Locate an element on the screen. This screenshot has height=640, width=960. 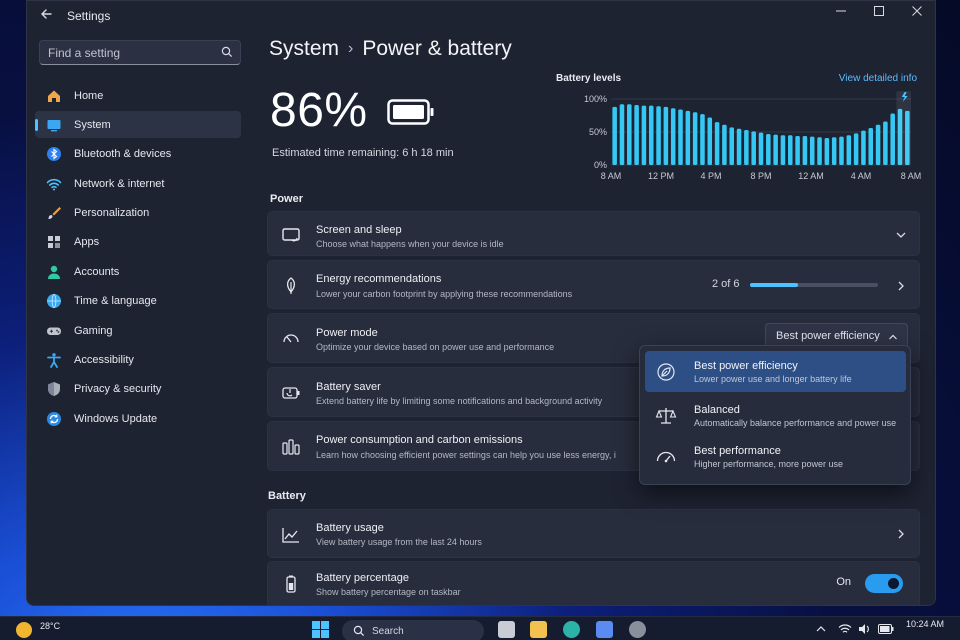
recommendations-progress-text: 2 of 6 is located at coordinates (726, 284).